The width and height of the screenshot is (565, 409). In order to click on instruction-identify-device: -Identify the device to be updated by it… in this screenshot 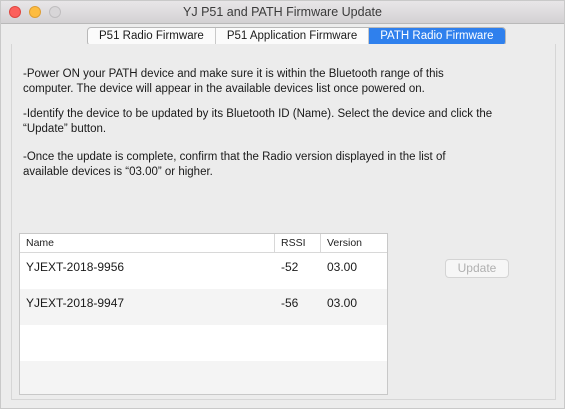, I will do `click(258, 121)`.